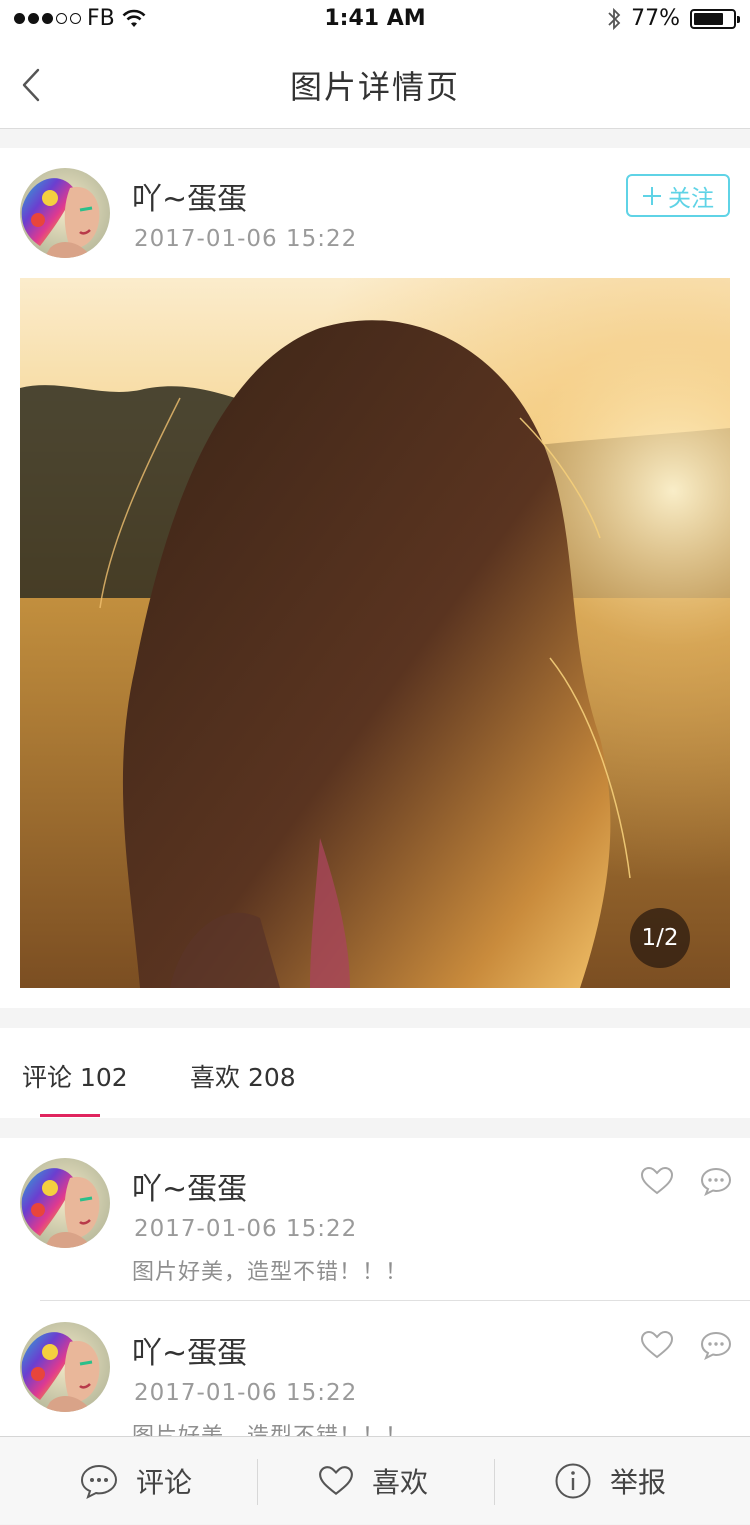  I want to click on nav-bar: 图片详情页, so click(375, 85).